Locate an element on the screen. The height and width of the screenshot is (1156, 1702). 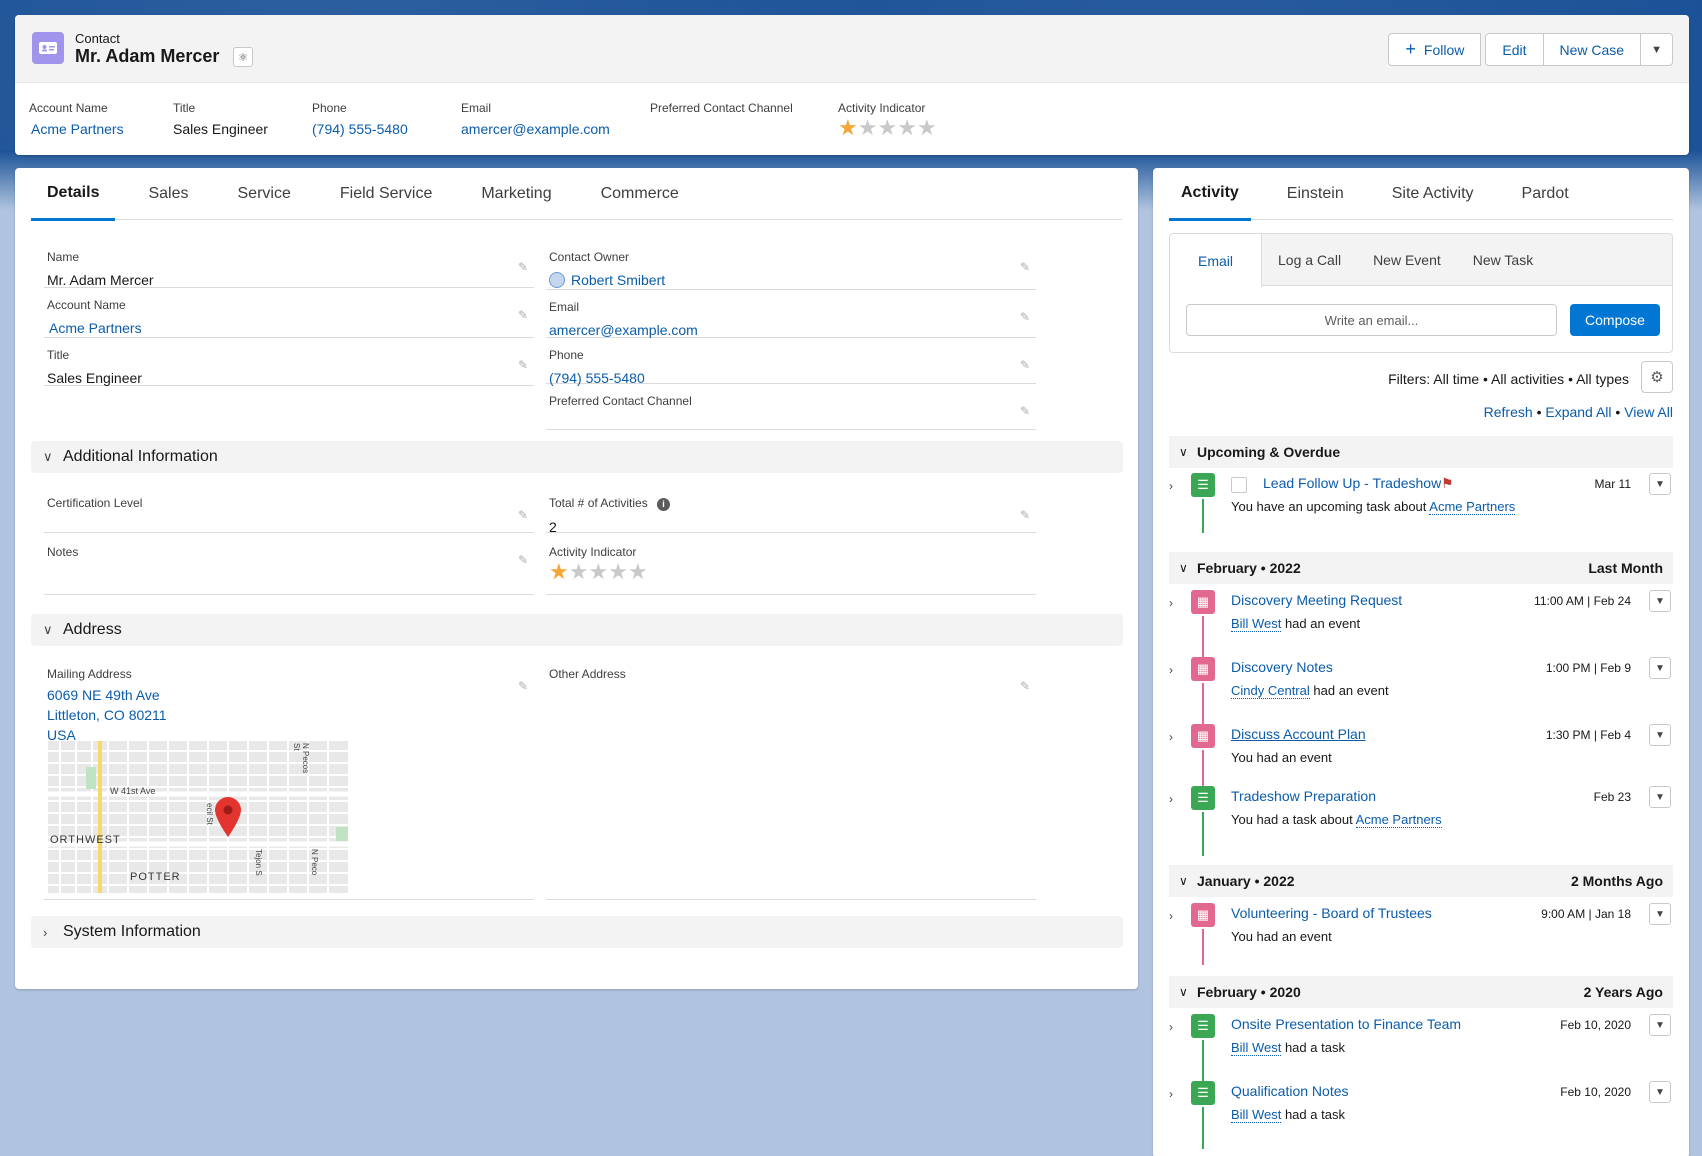
tab-pardot: Pardot is located at coordinates (1545, 194).